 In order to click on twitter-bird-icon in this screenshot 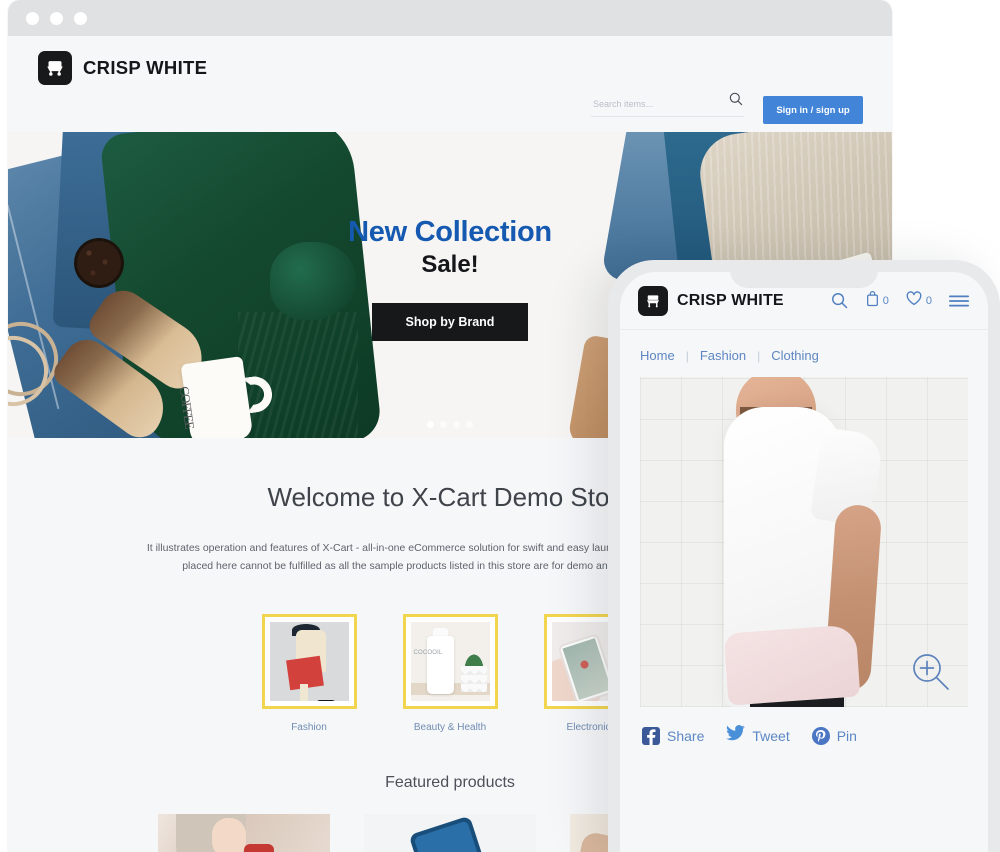, I will do `click(736, 735)`.